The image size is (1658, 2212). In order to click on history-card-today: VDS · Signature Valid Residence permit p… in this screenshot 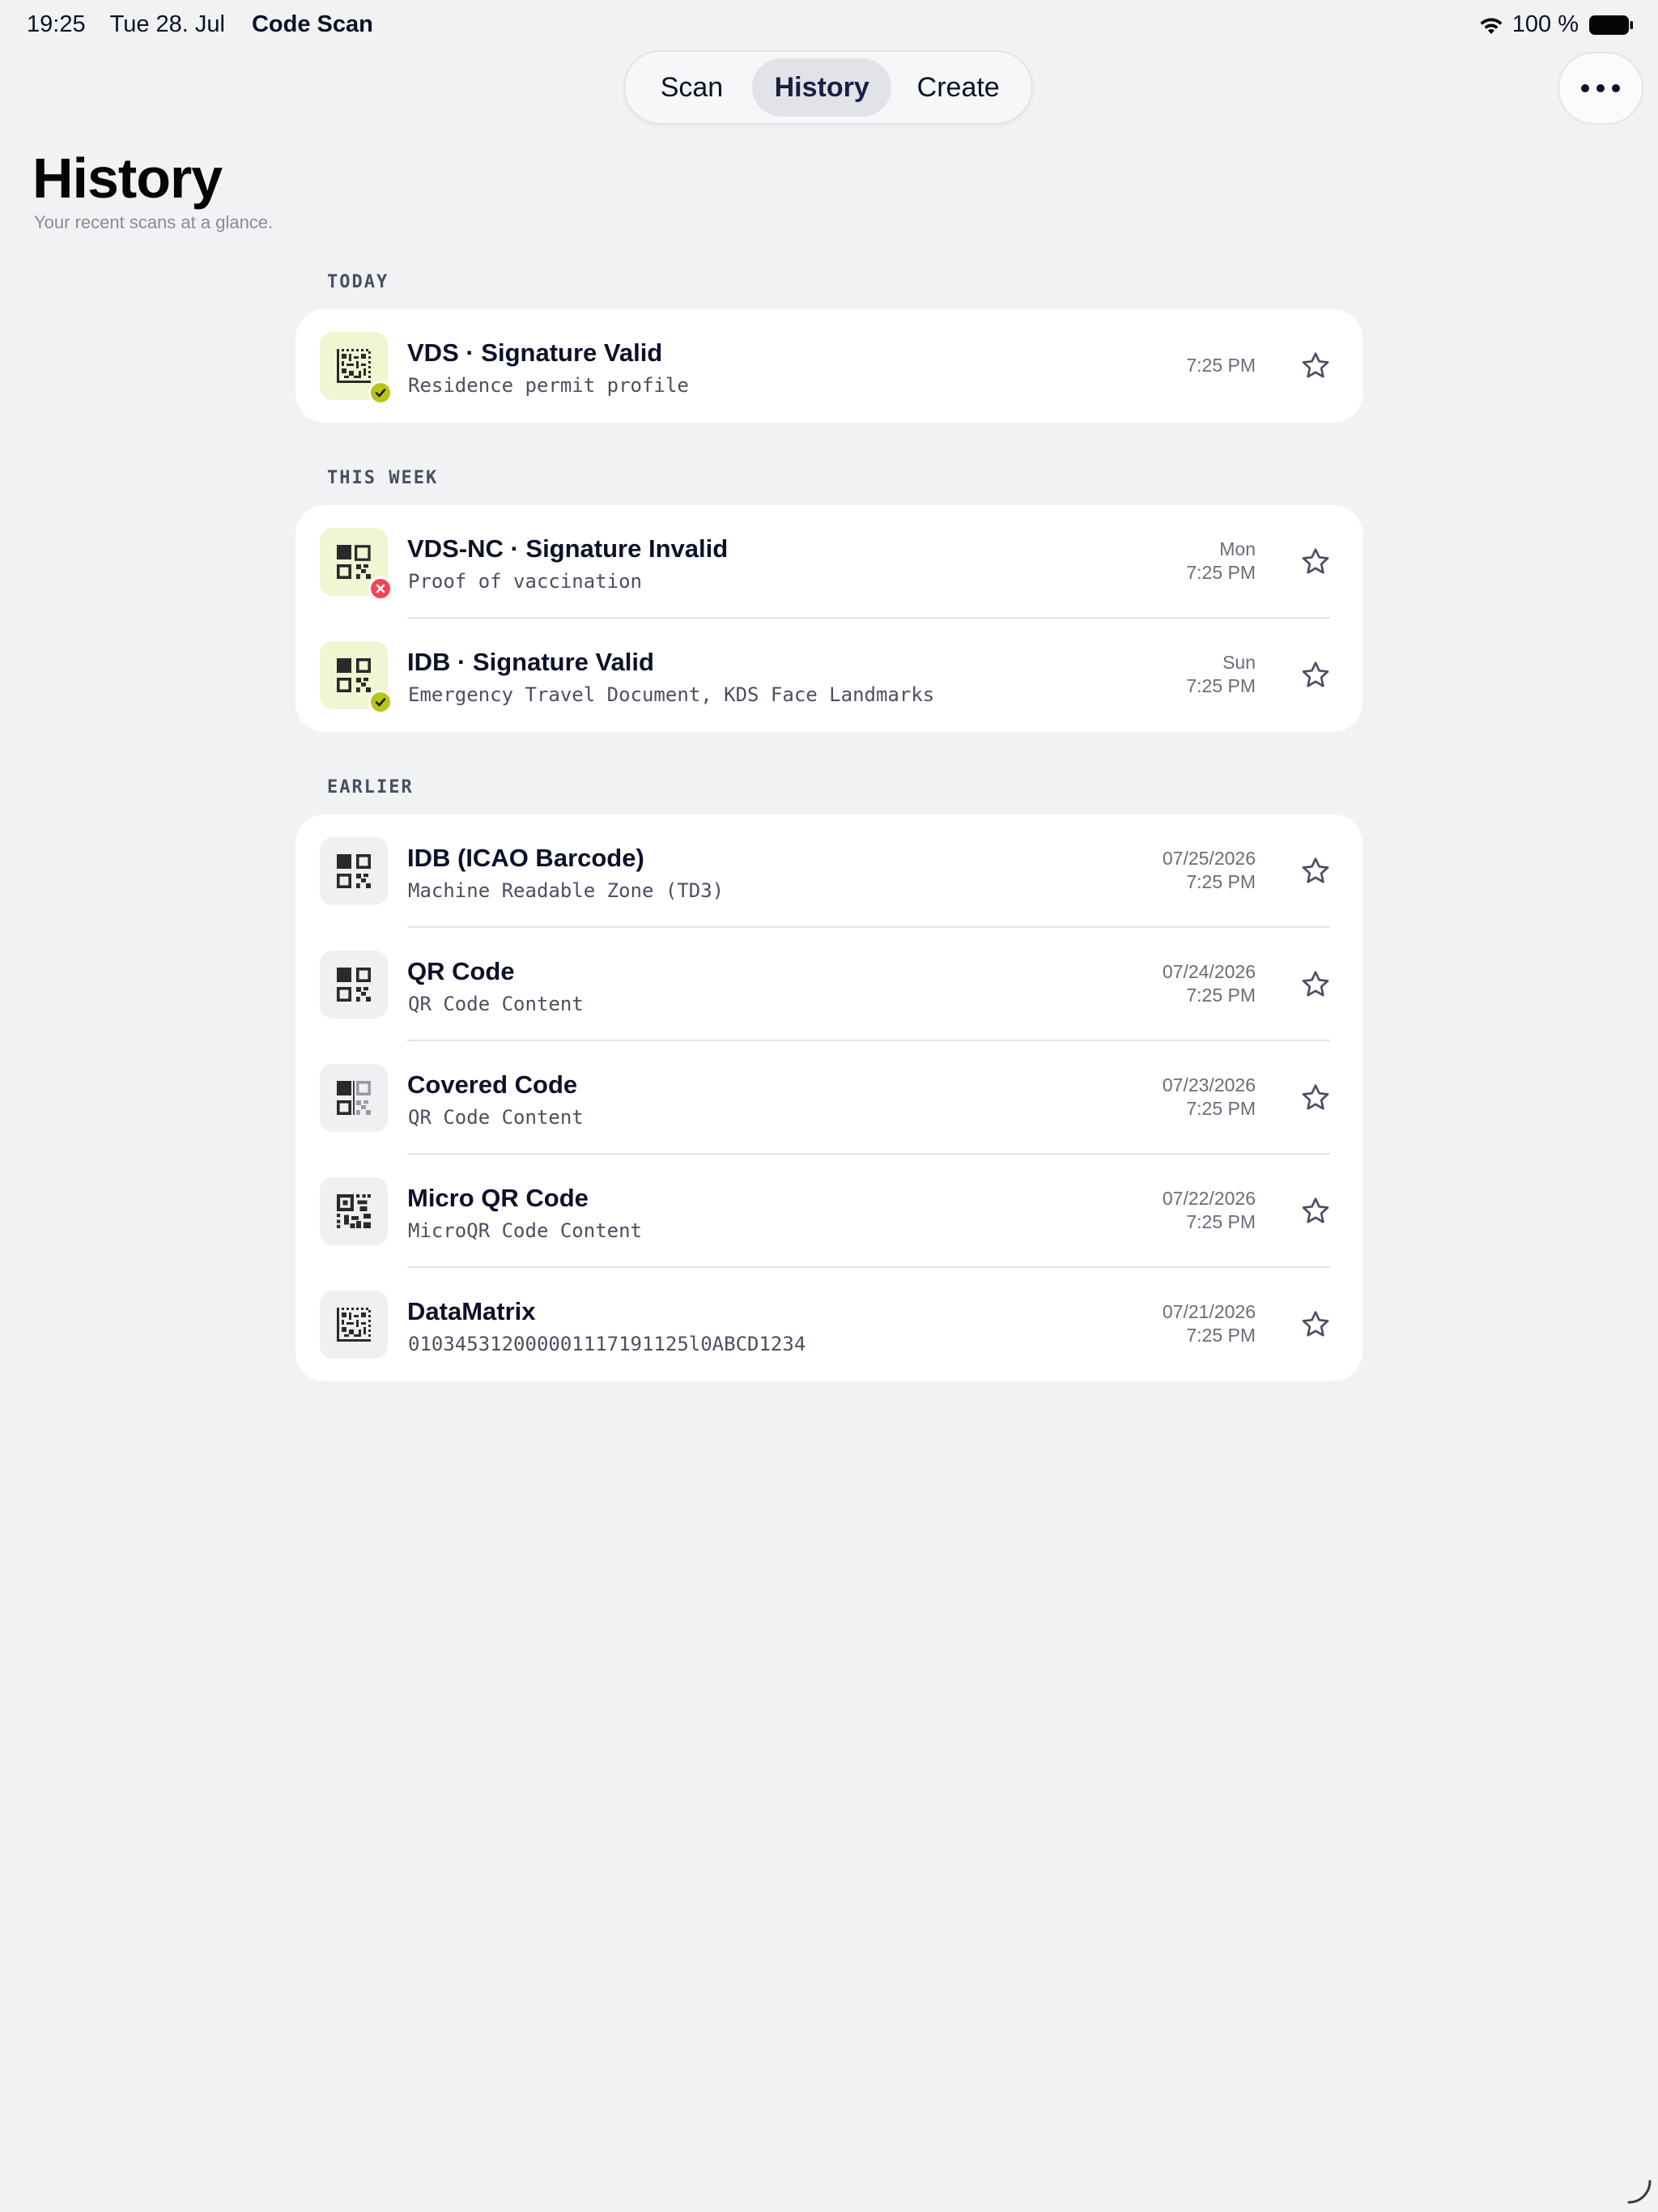, I will do `click(829, 366)`.